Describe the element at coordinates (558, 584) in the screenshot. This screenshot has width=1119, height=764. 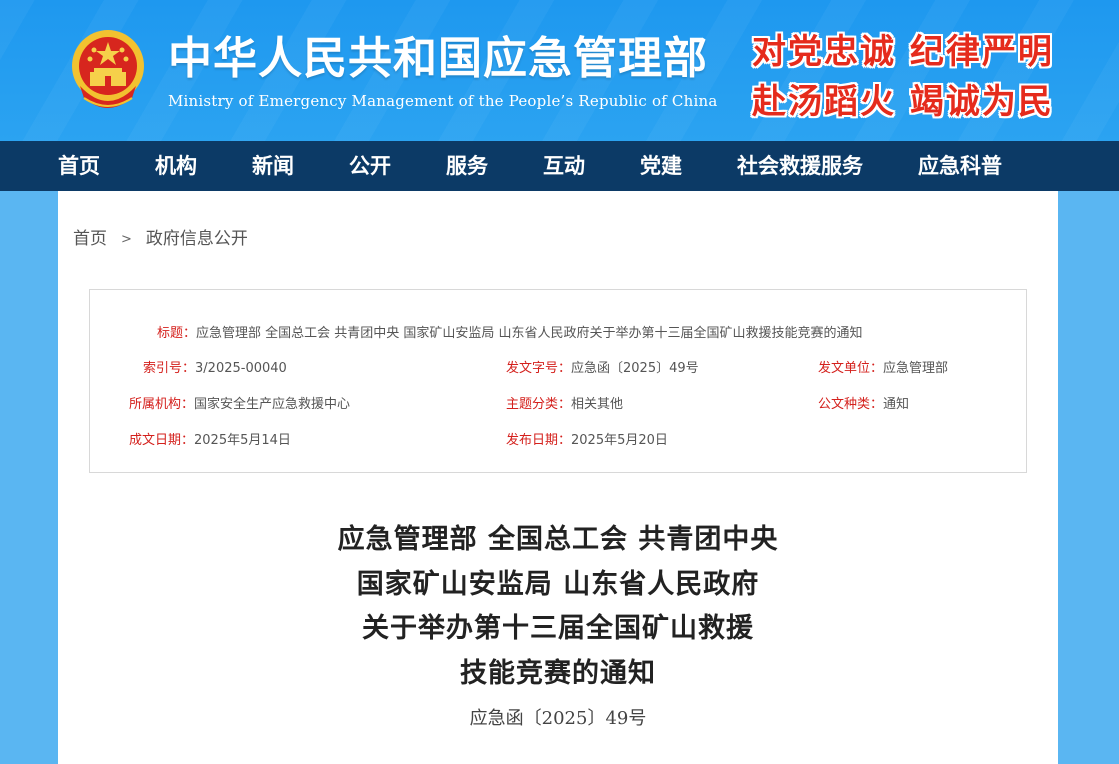
I see `document-title-line-2: 国家矿山安监局 山东省人民政府` at that location.